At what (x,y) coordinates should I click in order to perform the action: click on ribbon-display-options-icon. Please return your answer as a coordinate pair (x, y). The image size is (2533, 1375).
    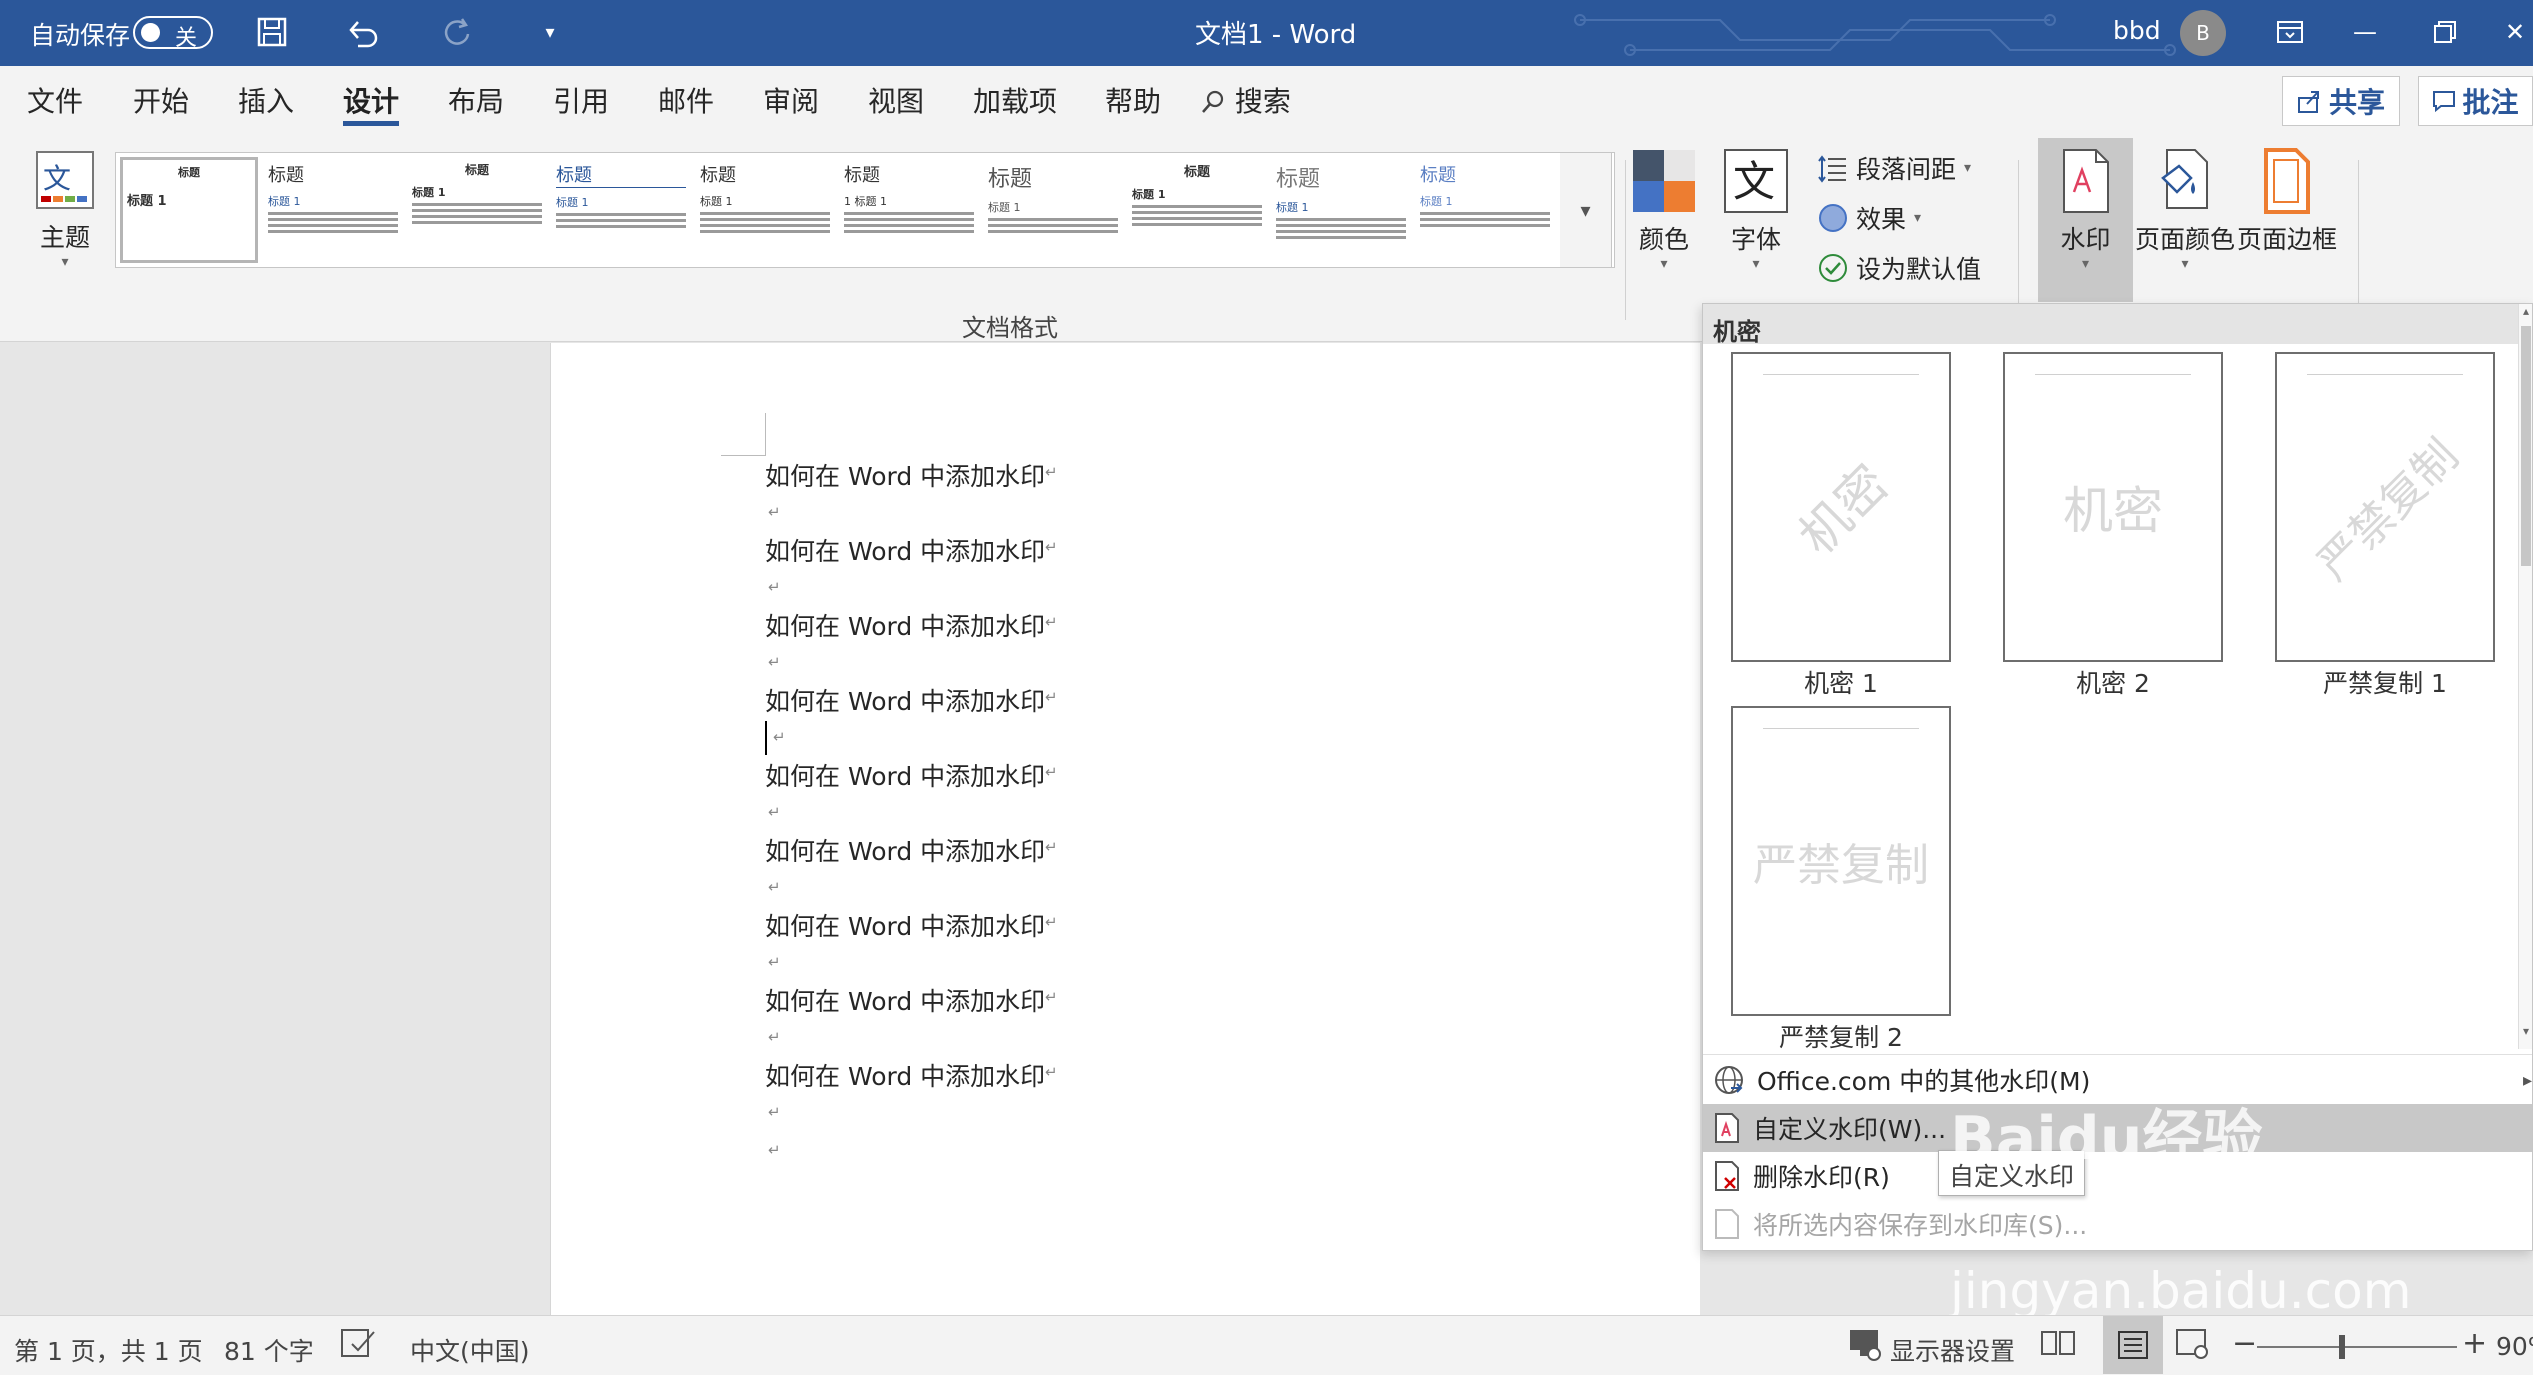
    Looking at the image, I should click on (2290, 32).